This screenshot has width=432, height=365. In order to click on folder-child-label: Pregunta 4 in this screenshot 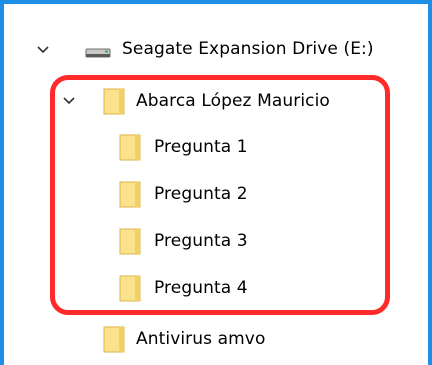, I will do `click(201, 288)`.